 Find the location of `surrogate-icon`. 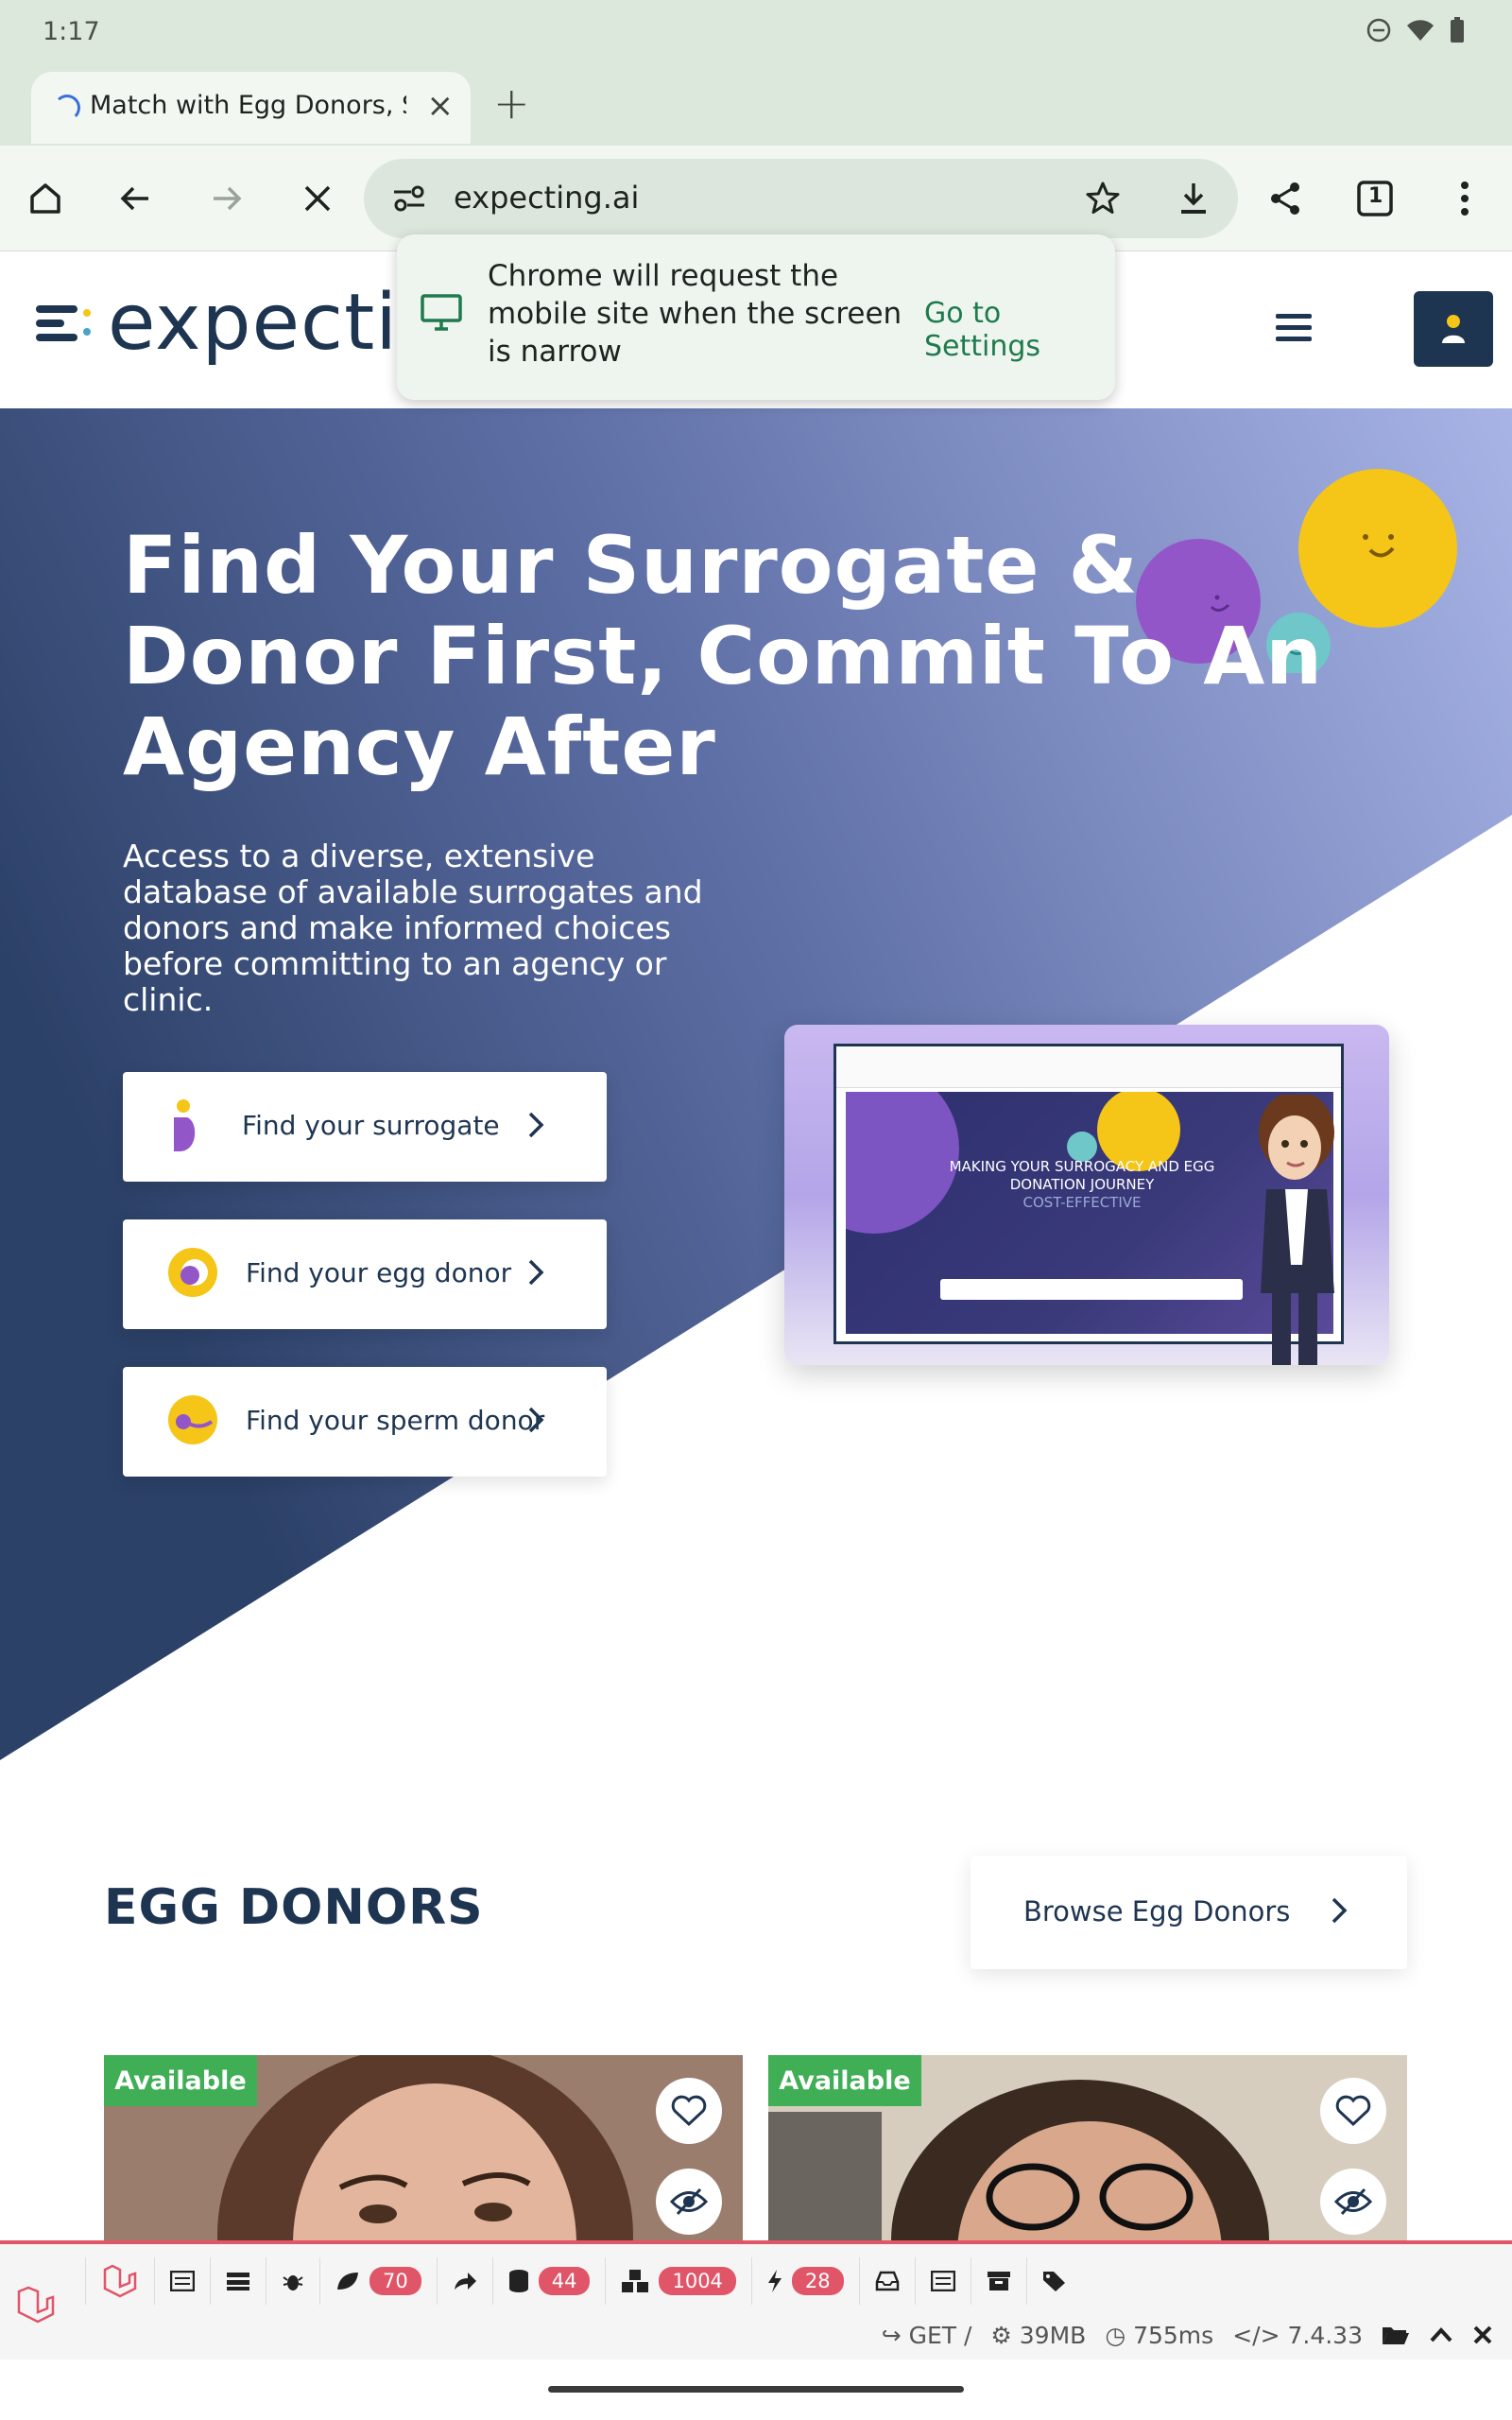

surrogate-icon is located at coordinates (185, 1125).